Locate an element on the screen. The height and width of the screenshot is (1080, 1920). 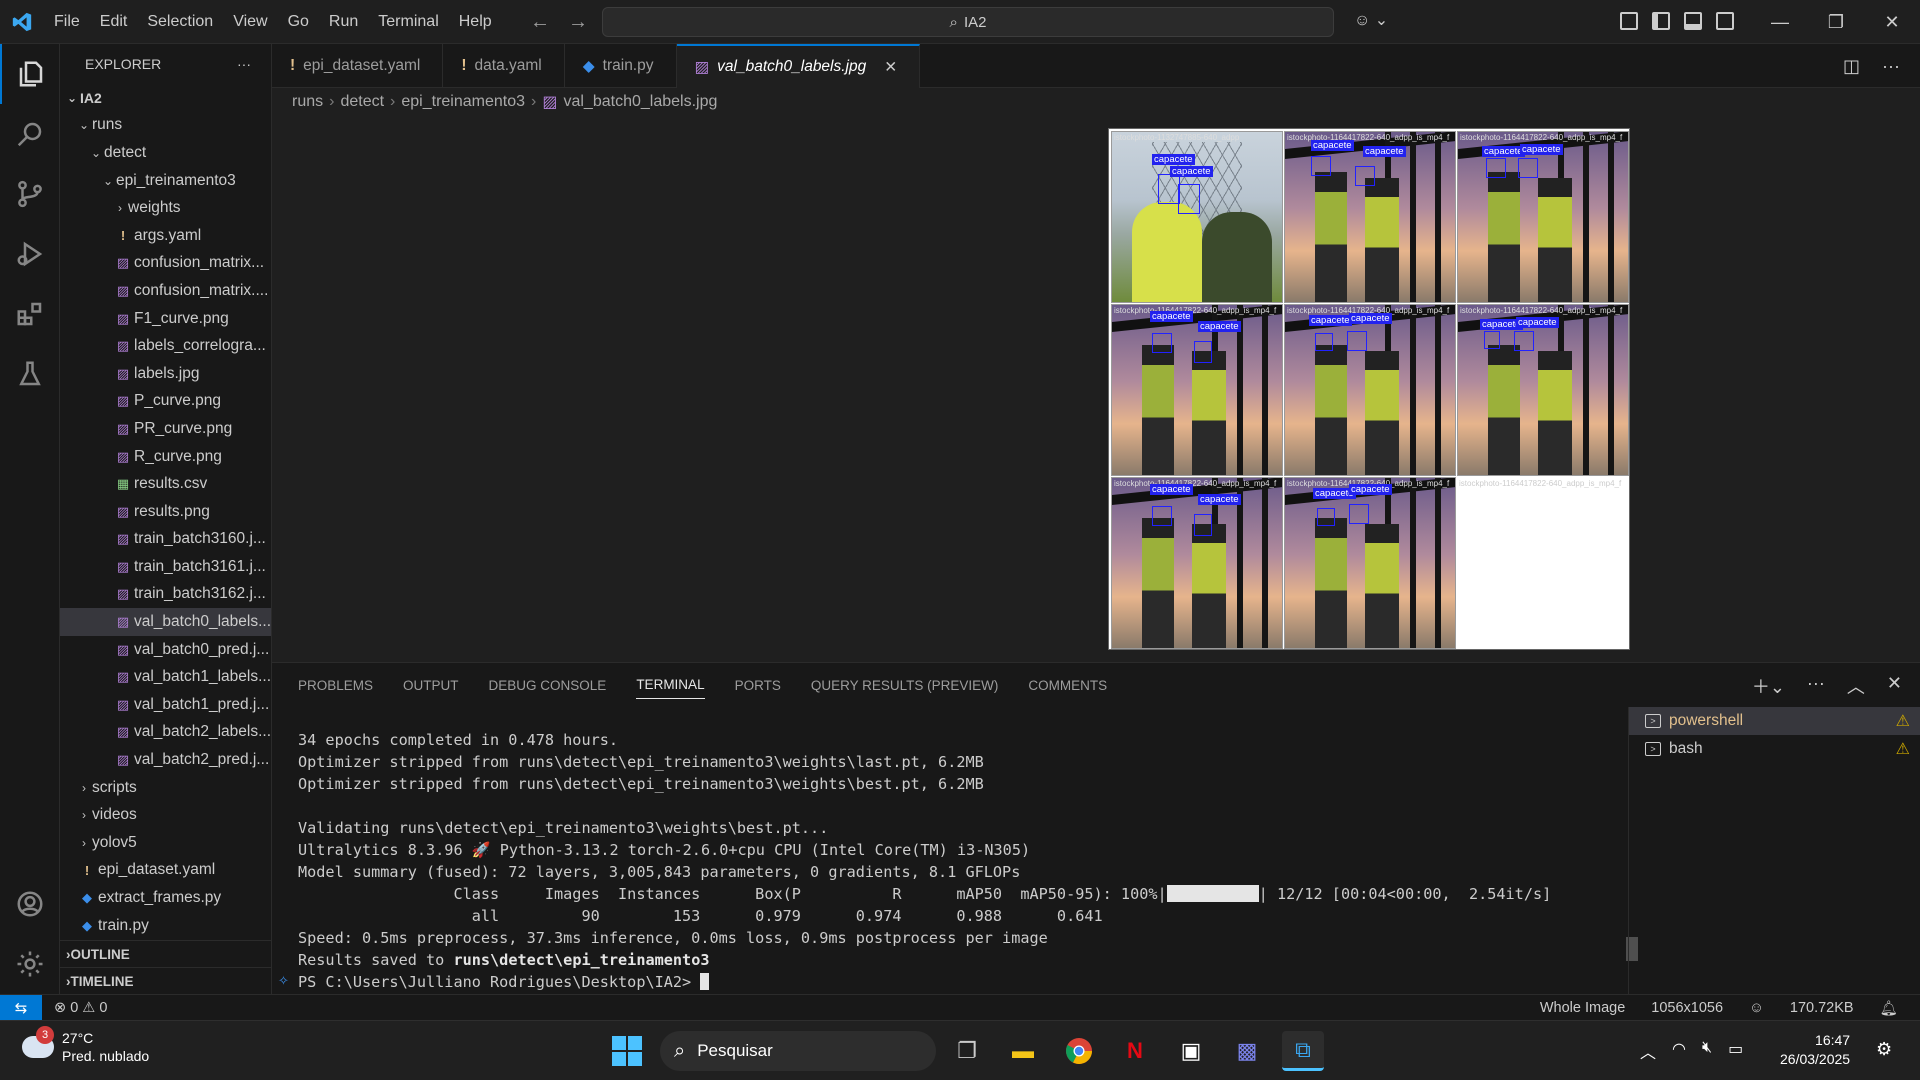
menu-item-terminal: Terminal is located at coordinates (408, 22).